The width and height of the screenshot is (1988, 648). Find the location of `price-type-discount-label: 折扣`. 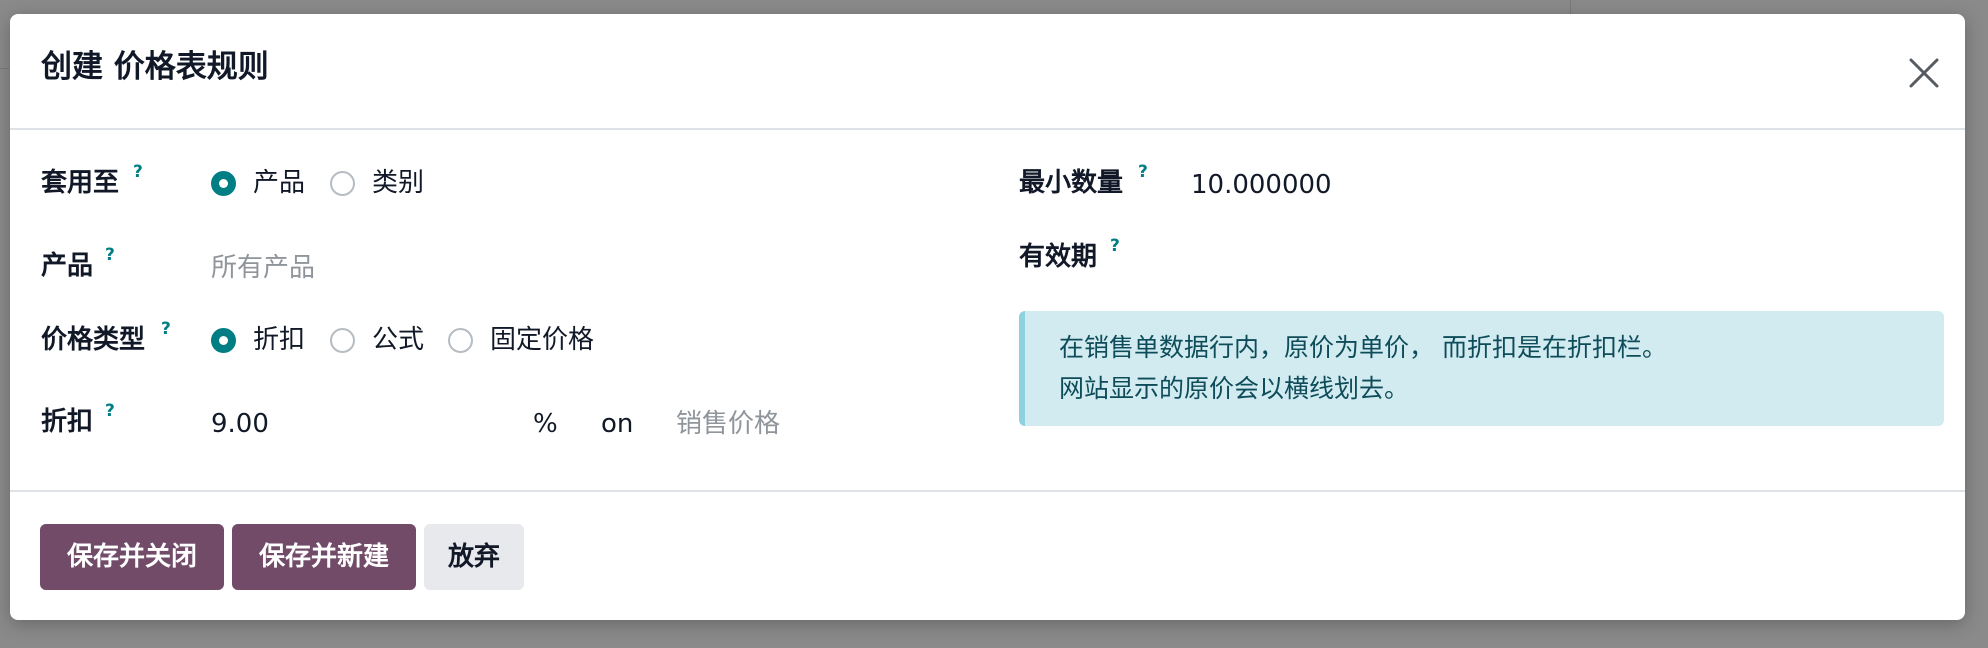

price-type-discount-label: 折扣 is located at coordinates (279, 340).